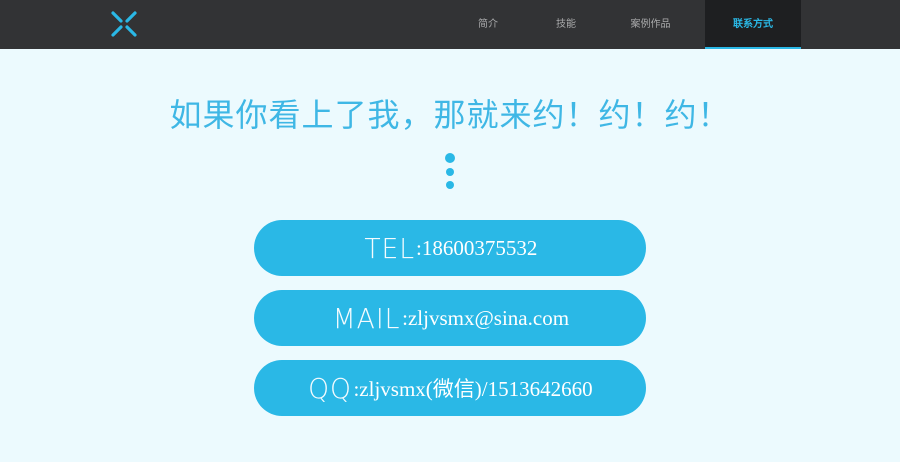 This screenshot has width=900, height=462. I want to click on nav-item-skills: 技能, so click(566, 24).